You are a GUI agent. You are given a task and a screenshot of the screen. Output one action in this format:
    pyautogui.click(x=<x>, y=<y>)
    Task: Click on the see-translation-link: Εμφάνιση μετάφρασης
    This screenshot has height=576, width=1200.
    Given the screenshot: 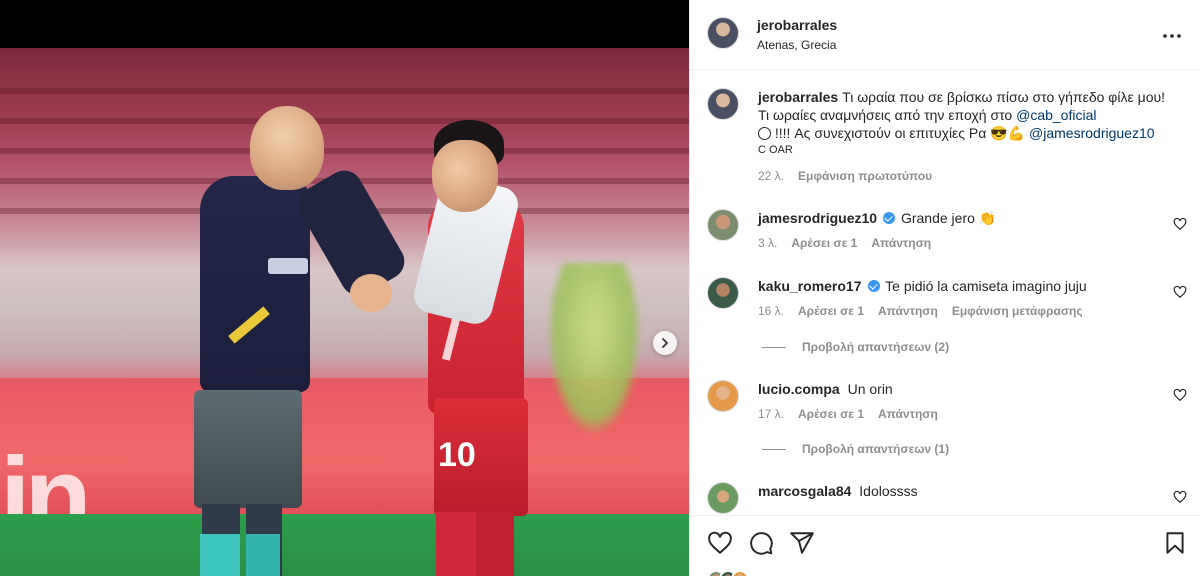 What is the action you would take?
    pyautogui.click(x=1017, y=311)
    